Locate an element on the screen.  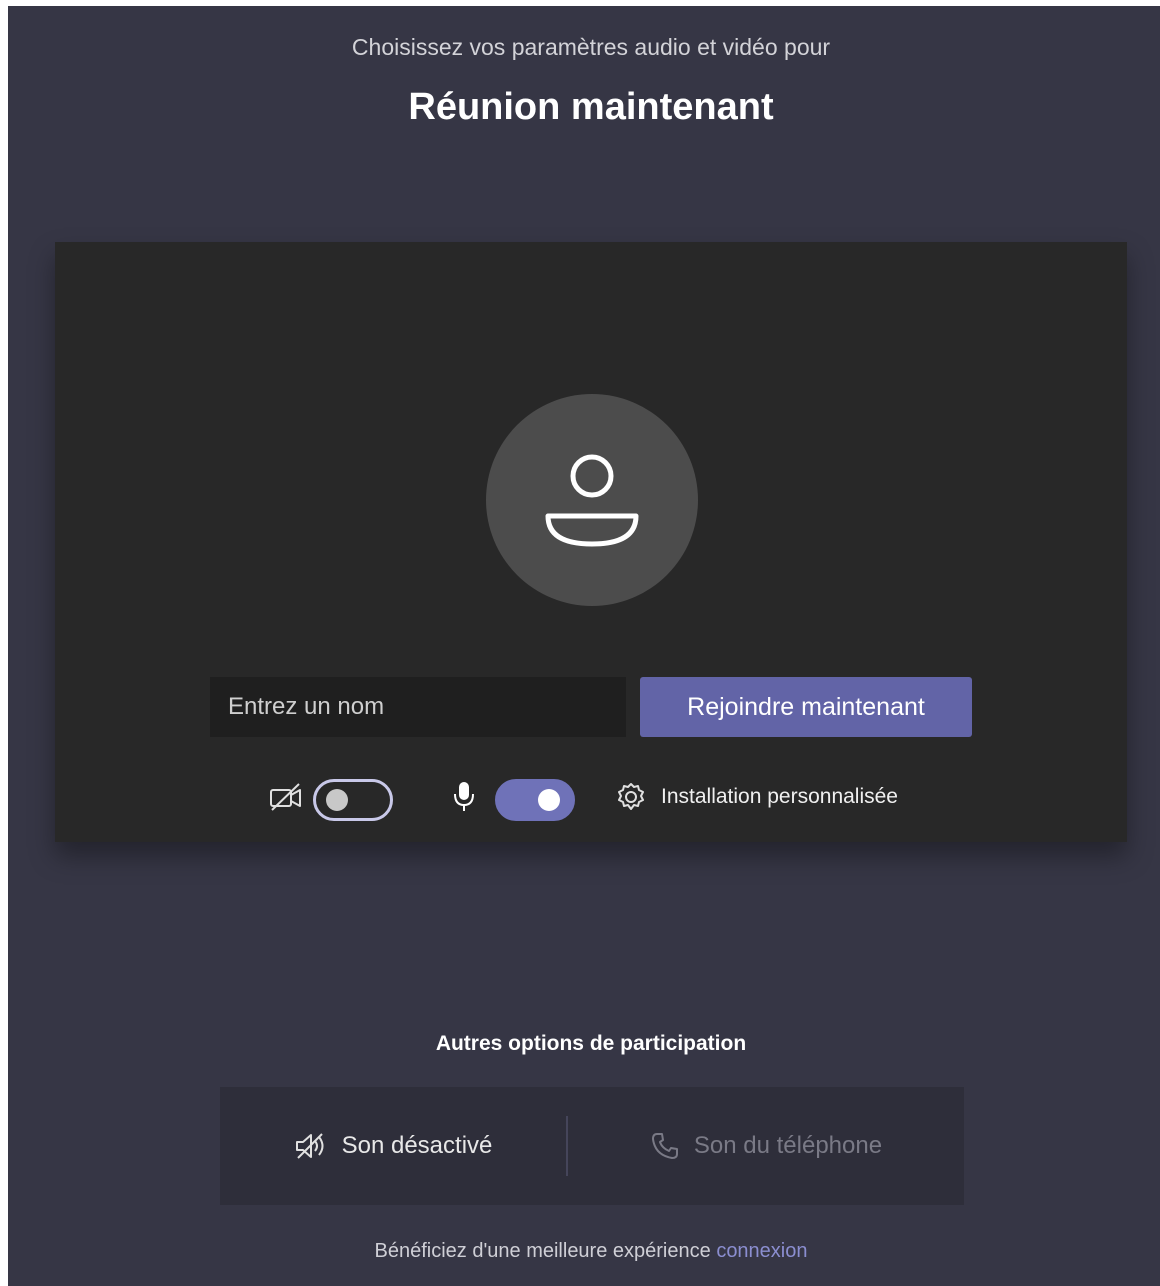
custom-setup-button: Installation personnalisée is located at coordinates (756, 797).